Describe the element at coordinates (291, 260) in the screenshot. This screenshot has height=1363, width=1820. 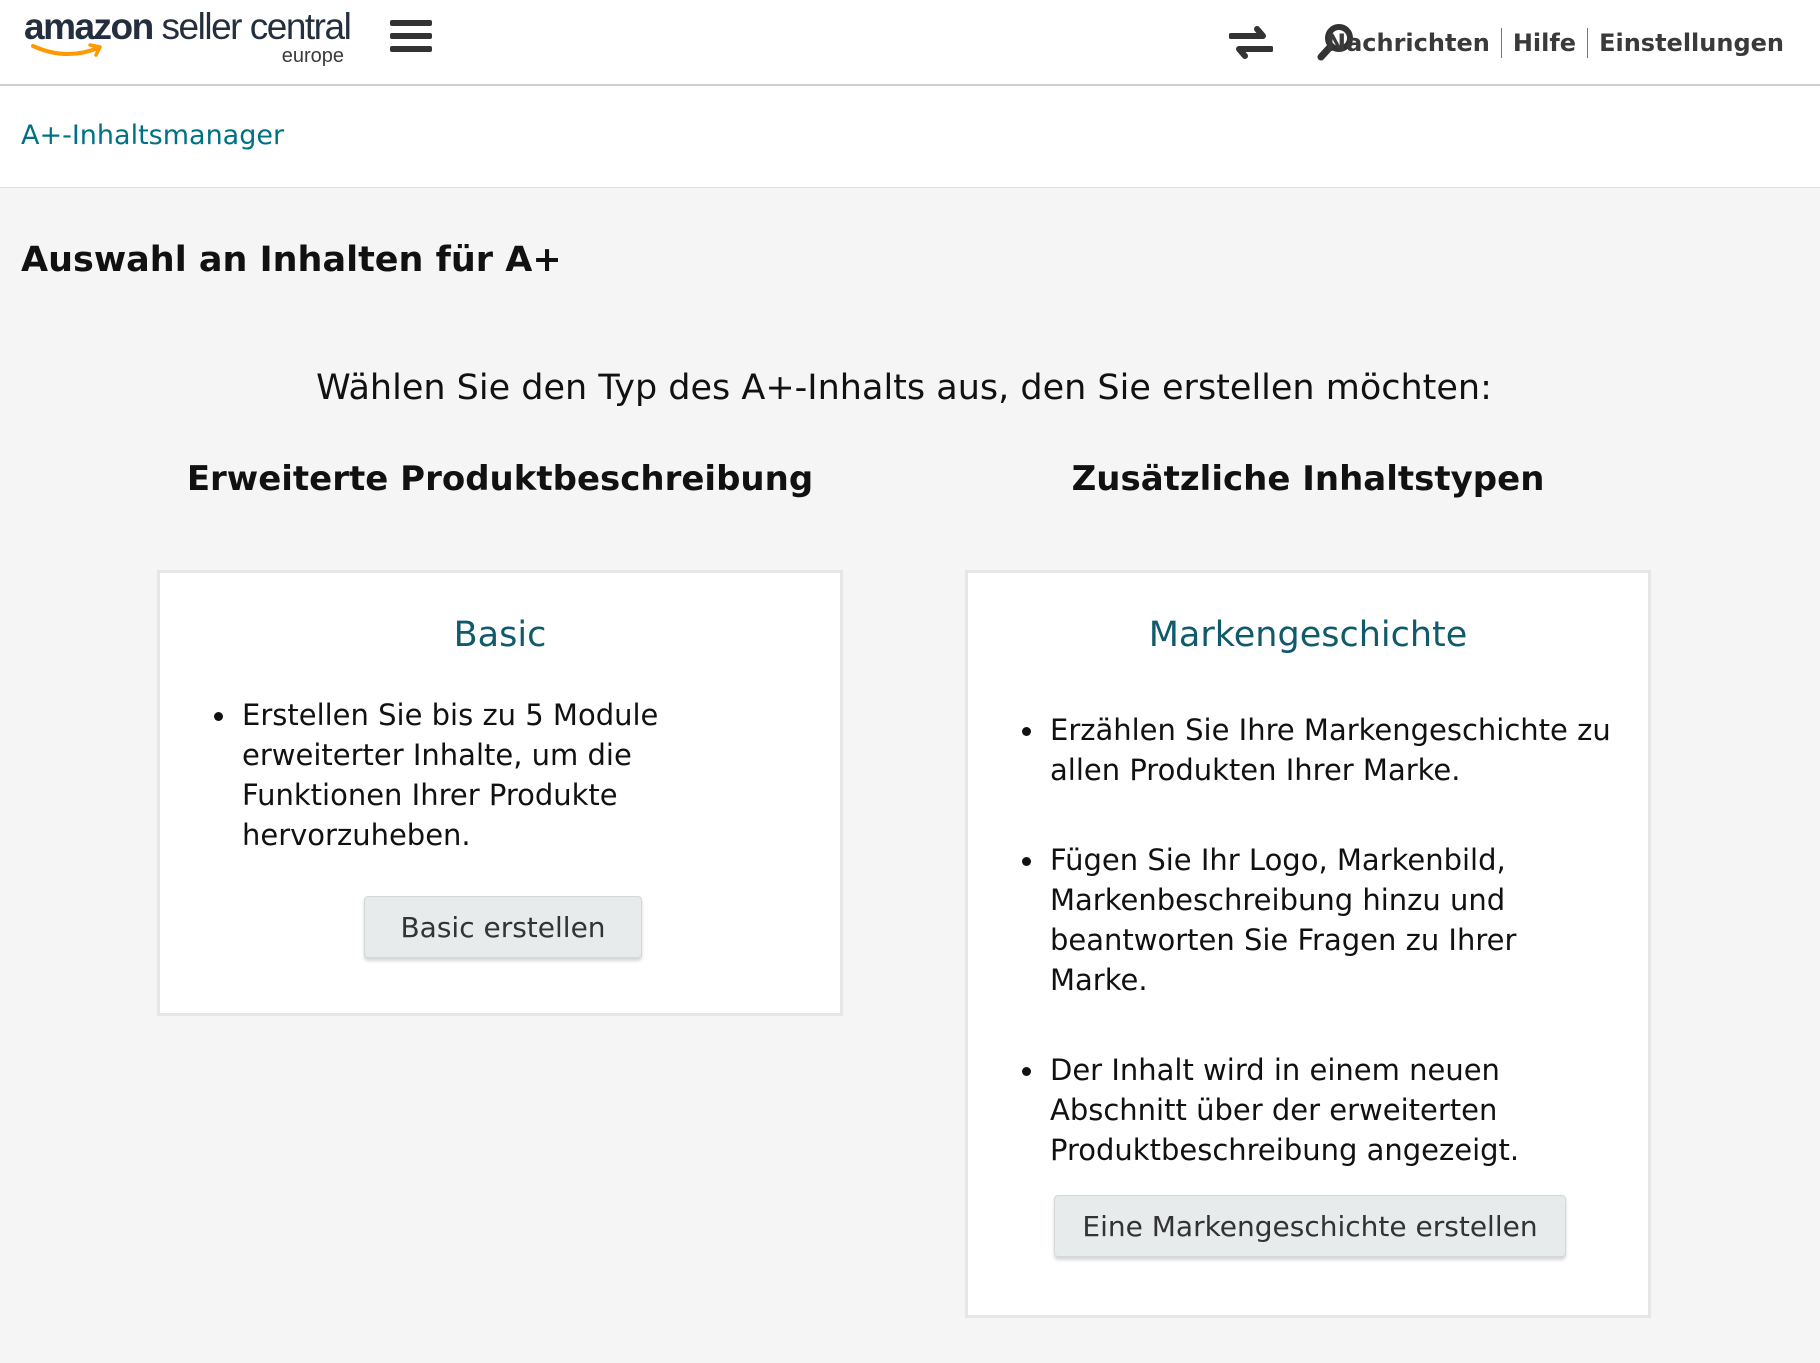
I see `page-title: Auswahl an Inhalten für A+` at that location.